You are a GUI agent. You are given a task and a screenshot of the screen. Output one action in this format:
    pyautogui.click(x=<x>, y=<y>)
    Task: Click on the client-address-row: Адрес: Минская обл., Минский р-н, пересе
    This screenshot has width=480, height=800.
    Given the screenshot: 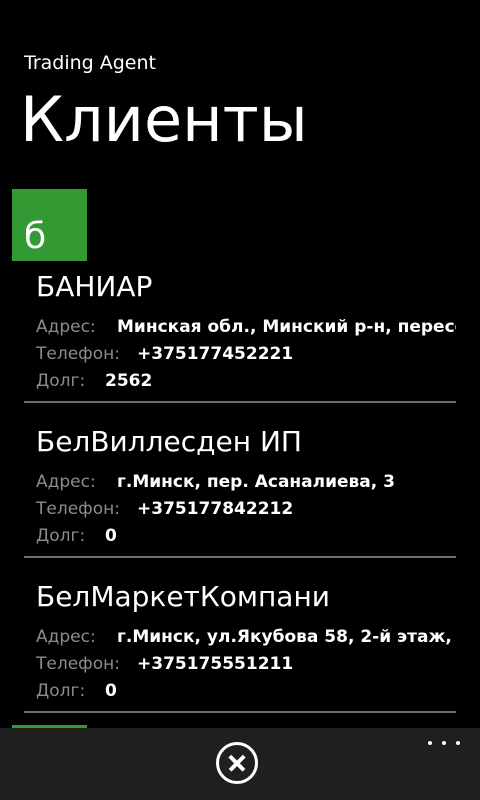 What is the action you would take?
    pyautogui.click(x=246, y=328)
    